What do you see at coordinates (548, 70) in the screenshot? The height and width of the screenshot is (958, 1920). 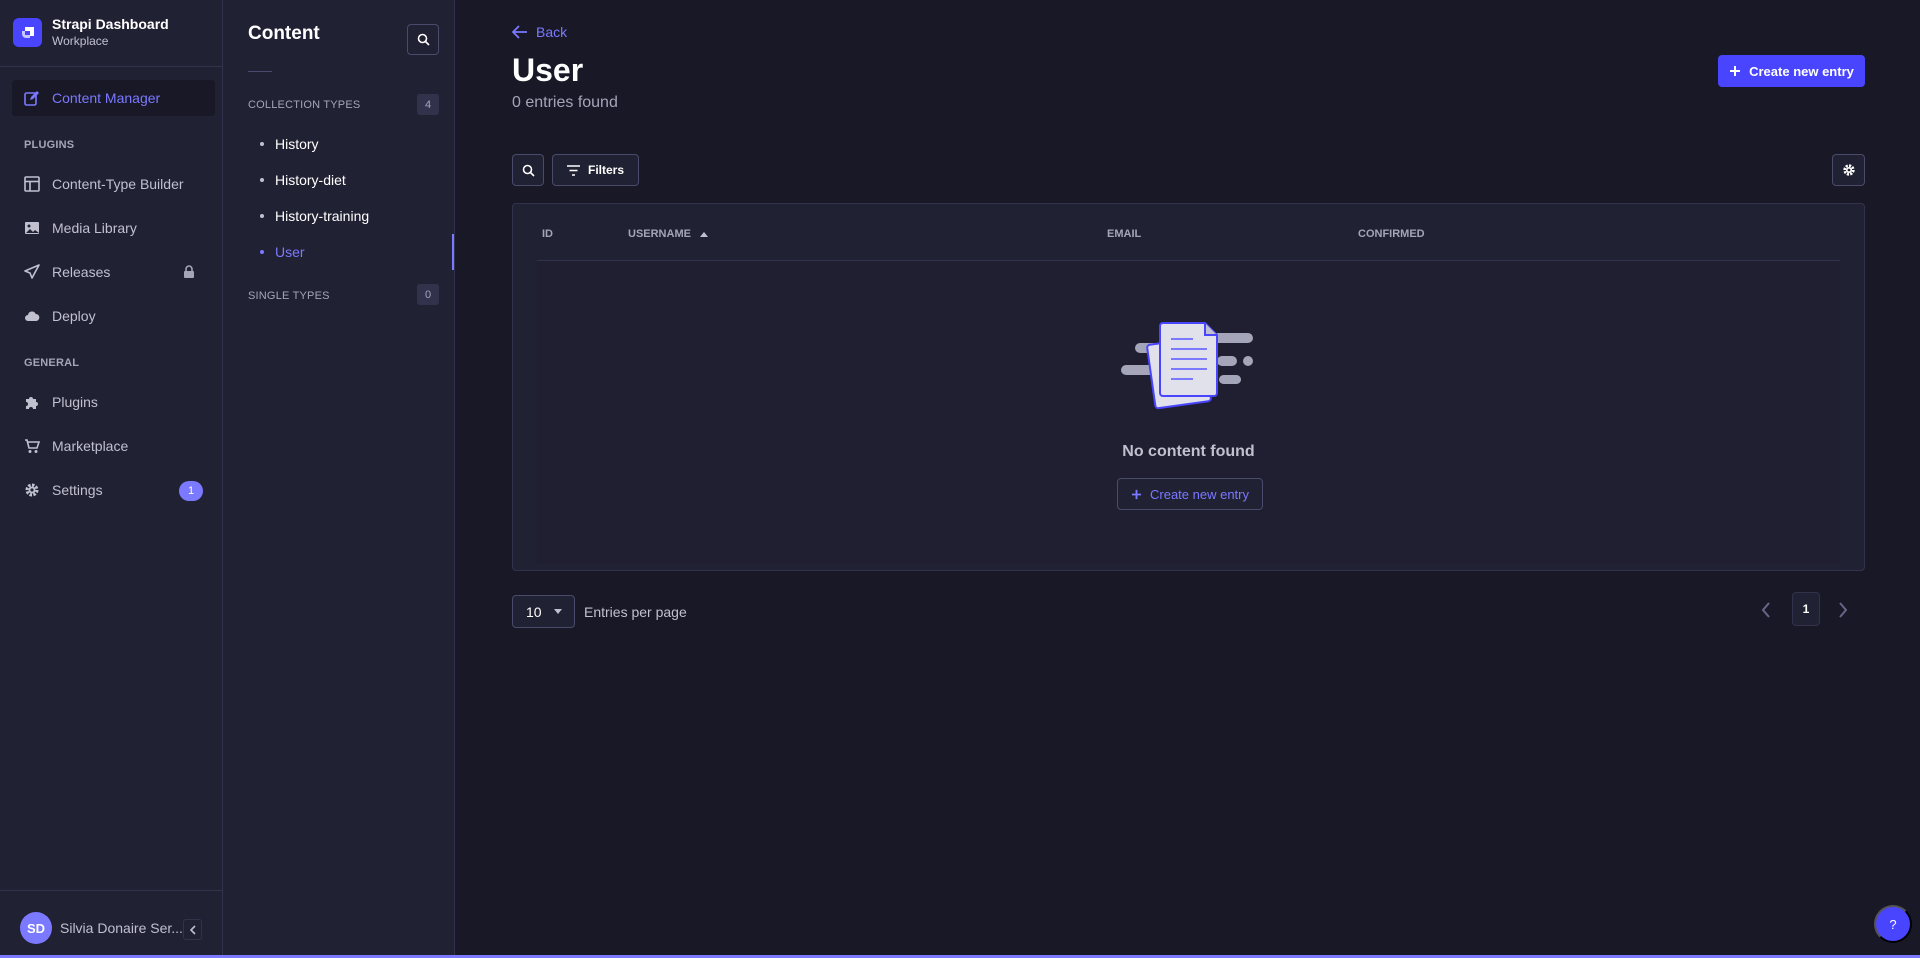 I see `page-title: User` at bounding box center [548, 70].